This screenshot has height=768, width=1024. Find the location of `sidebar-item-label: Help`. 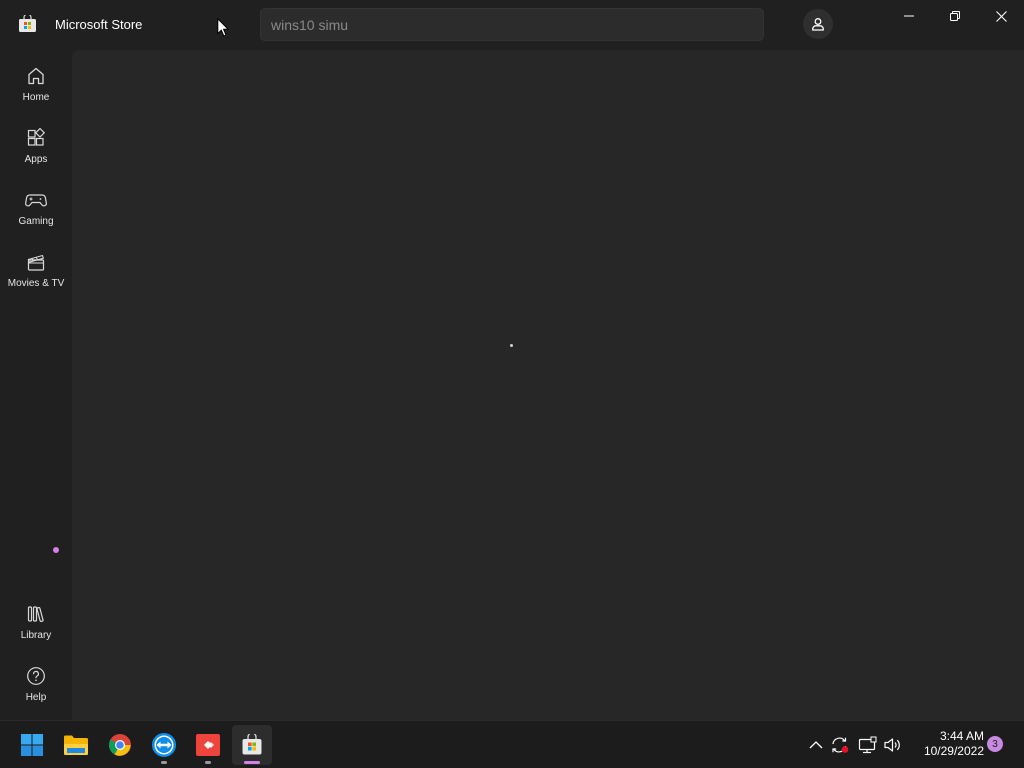

sidebar-item-label: Help is located at coordinates (36, 697).